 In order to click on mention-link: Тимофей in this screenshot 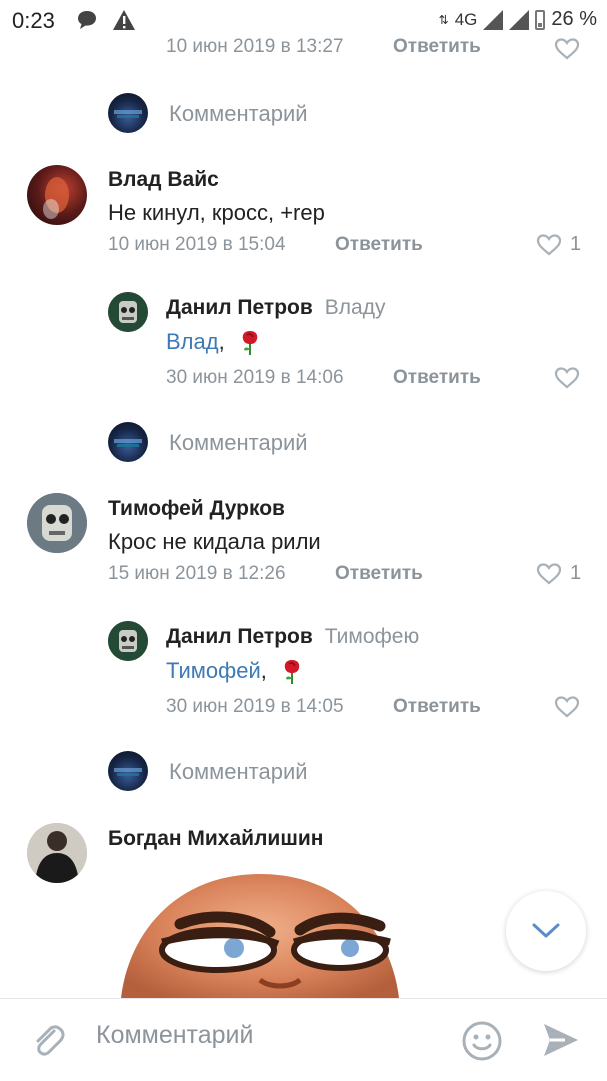, I will do `click(213, 670)`.